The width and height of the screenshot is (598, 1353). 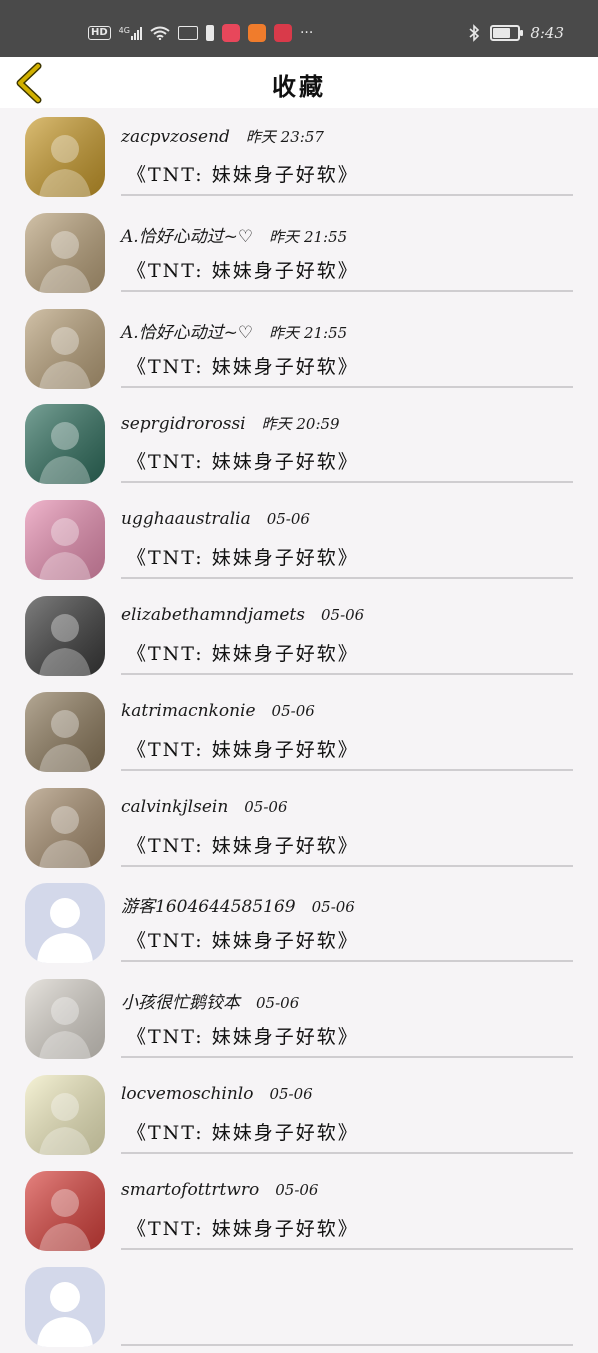 What do you see at coordinates (190, 1190) in the screenshot?
I see `username: smartofottrtwro` at bounding box center [190, 1190].